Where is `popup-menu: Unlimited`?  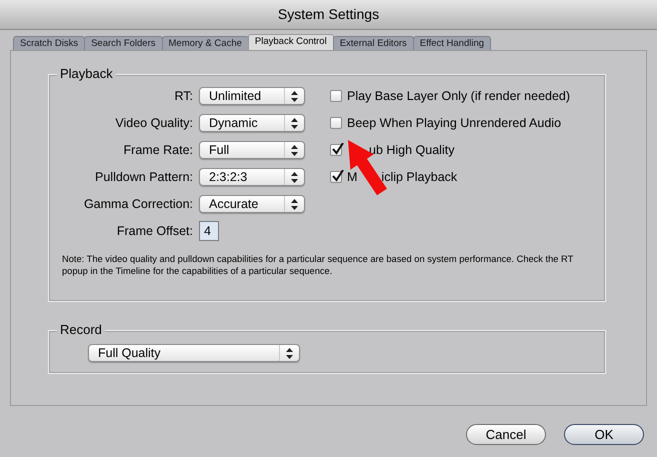
popup-menu: Unlimited is located at coordinates (252, 96).